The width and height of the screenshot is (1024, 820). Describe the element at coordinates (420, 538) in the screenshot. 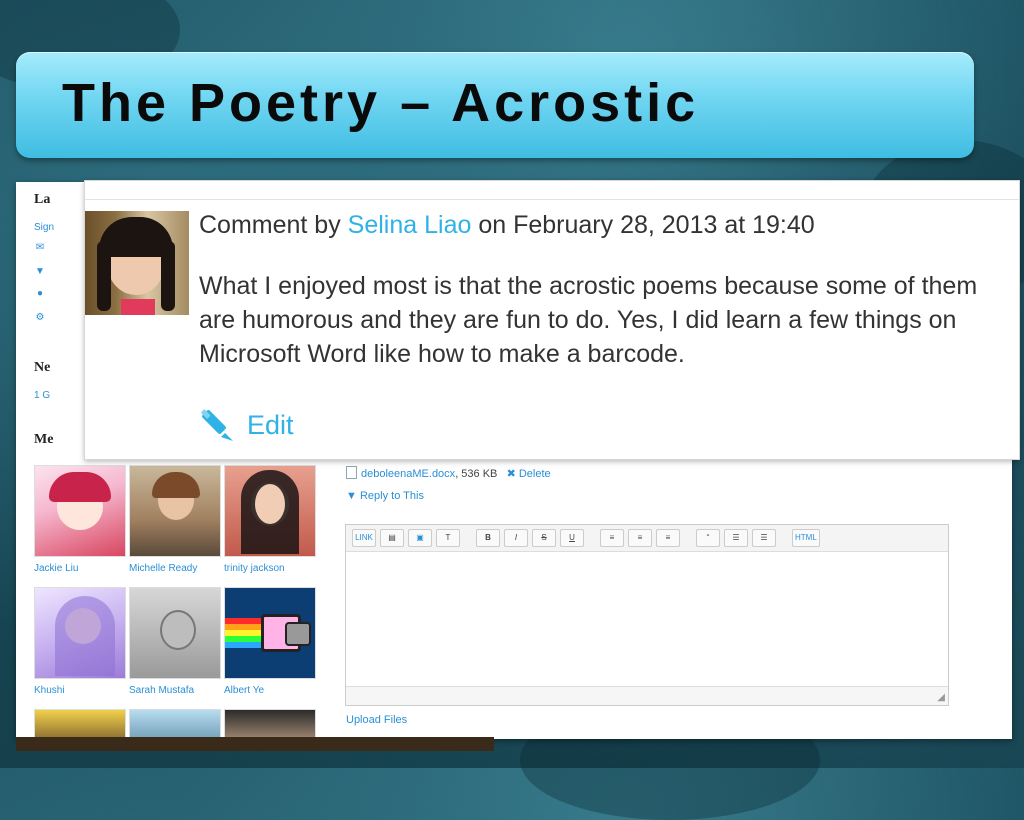

I see `media-button: ▣` at that location.